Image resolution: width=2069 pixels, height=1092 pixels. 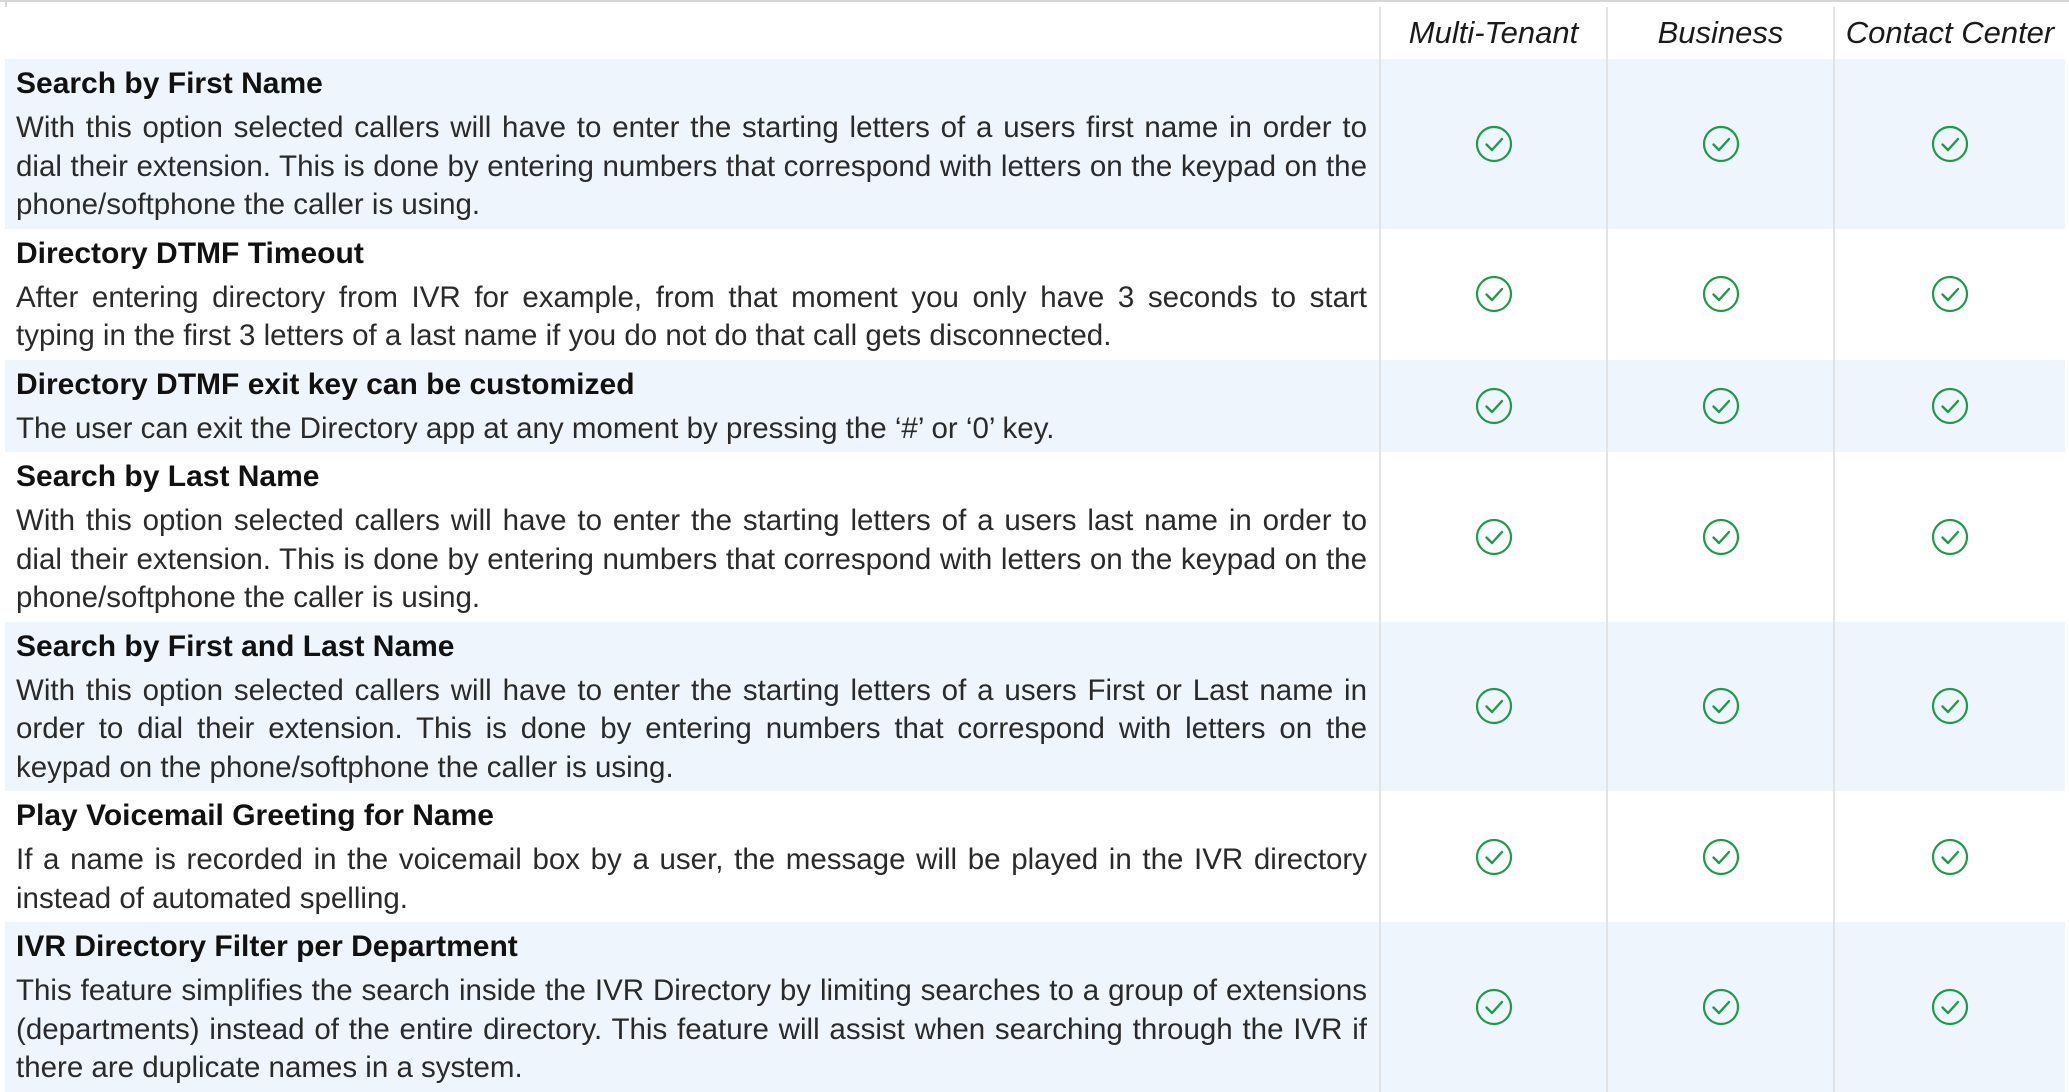 What do you see at coordinates (1720, 33) in the screenshot?
I see `edition-header-business: Business` at bounding box center [1720, 33].